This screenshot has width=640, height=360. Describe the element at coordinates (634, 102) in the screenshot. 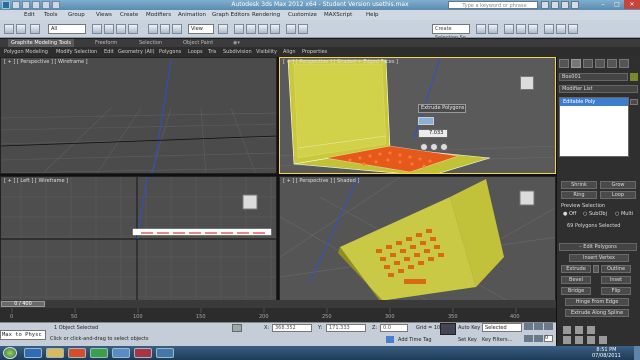

I see `pin-stack-icon` at that location.